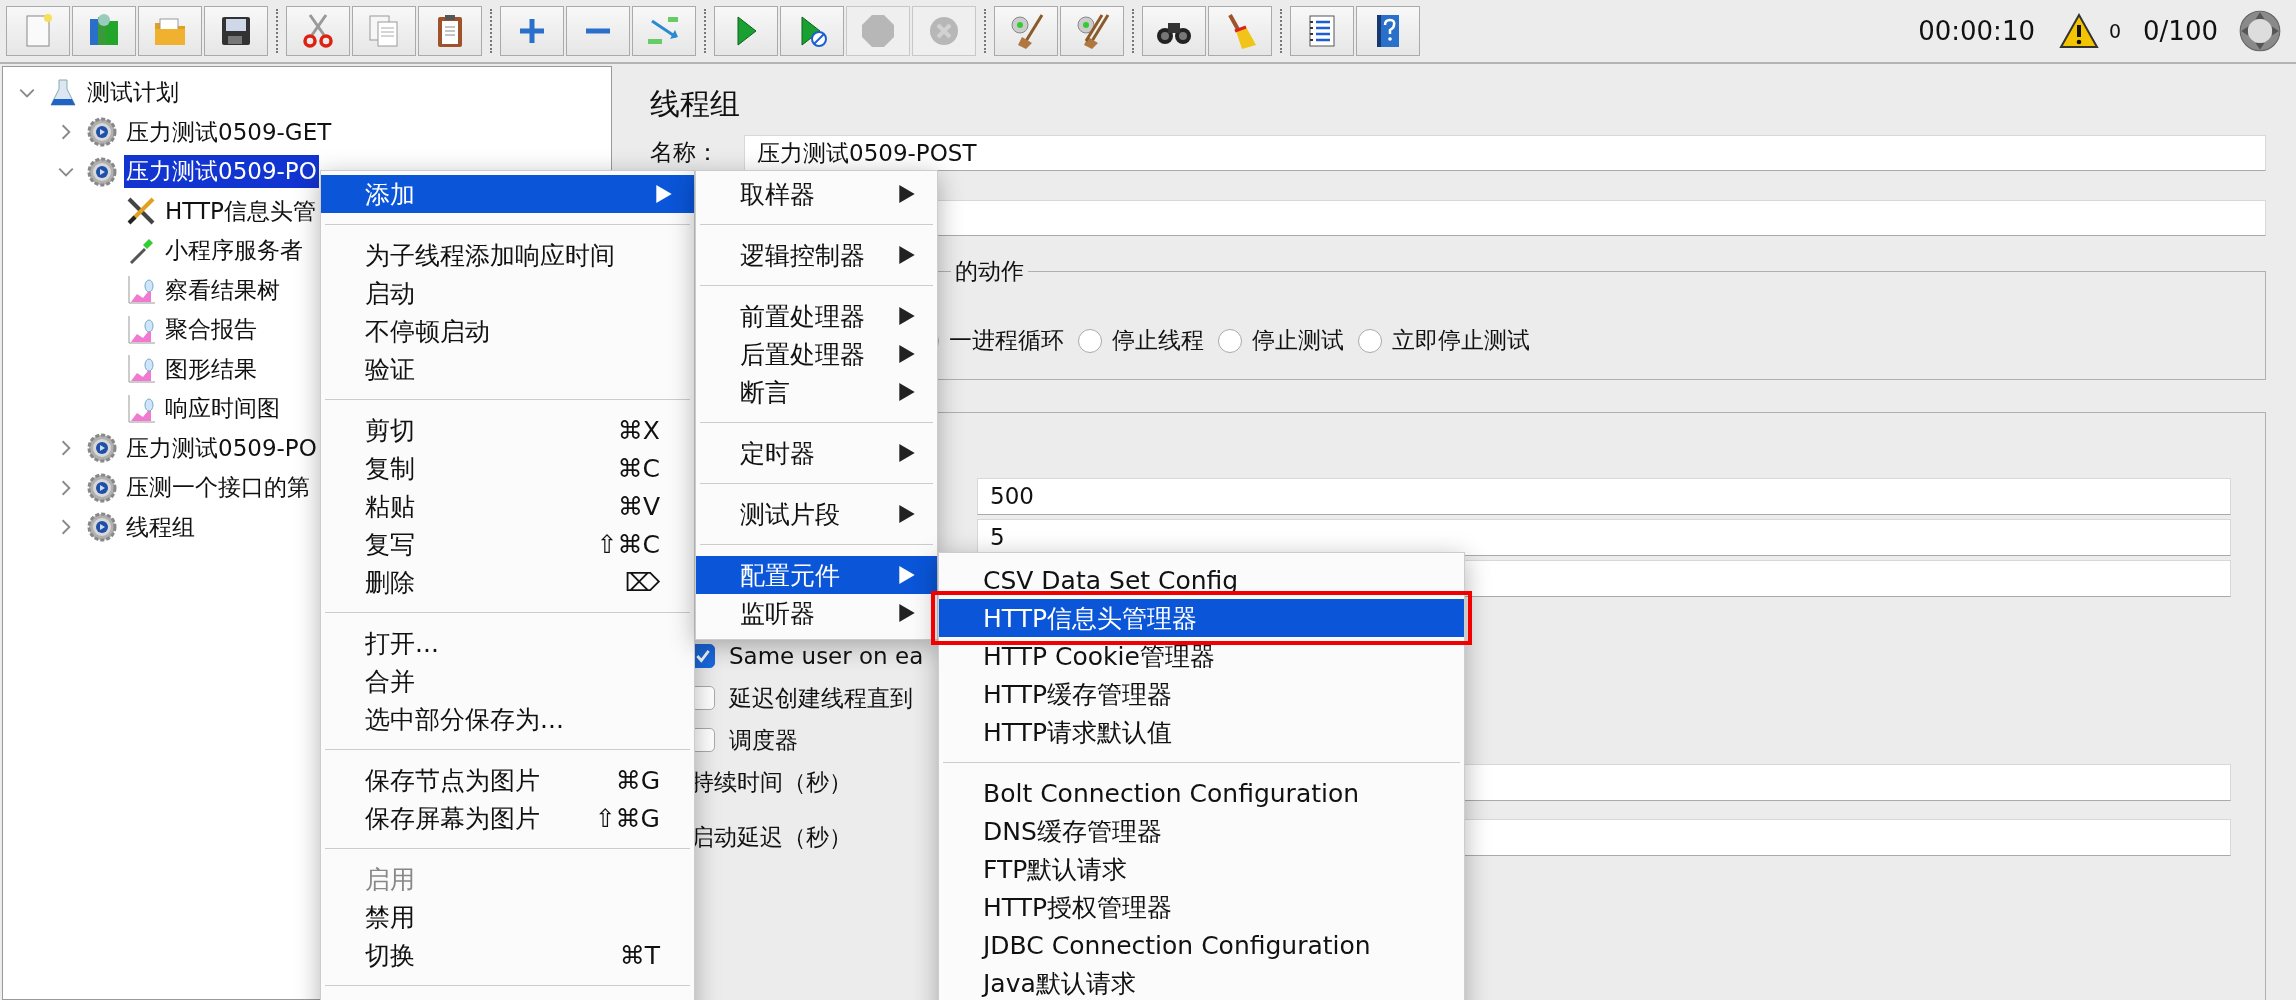 This screenshot has width=2296, height=1000. I want to click on menu-item: 添加, so click(507, 194).